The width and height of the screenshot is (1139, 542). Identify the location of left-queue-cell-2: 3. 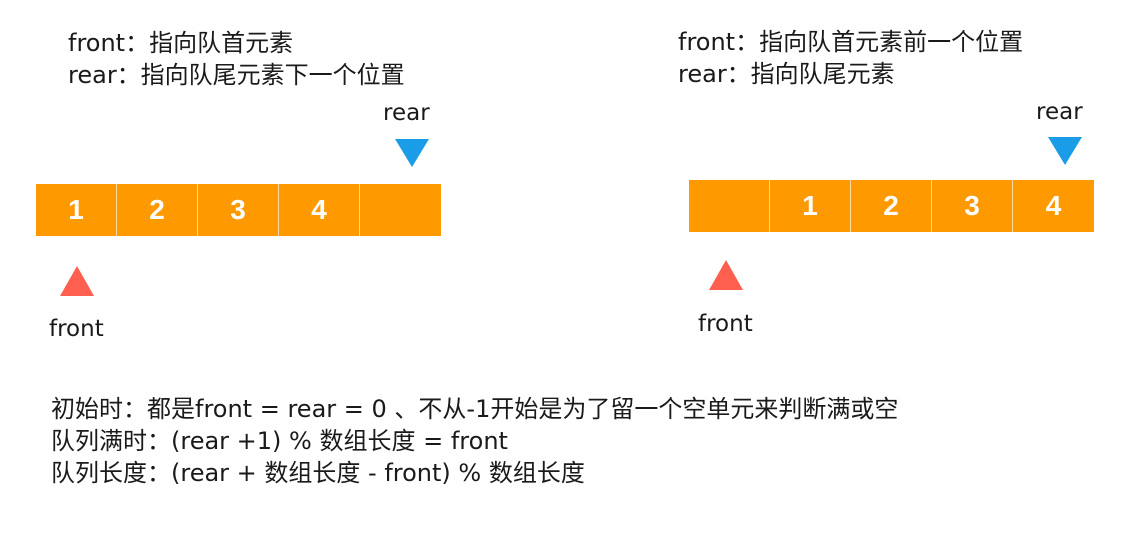
(238, 210).